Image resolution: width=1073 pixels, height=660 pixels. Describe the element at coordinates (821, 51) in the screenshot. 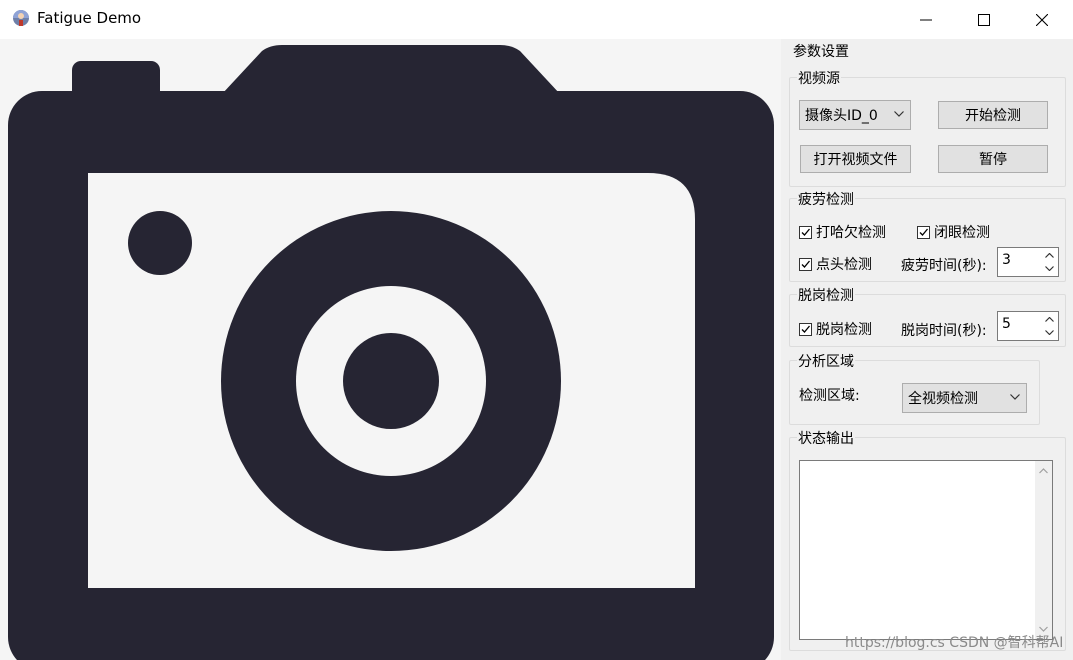

I see `settings-title: 参数设置` at that location.